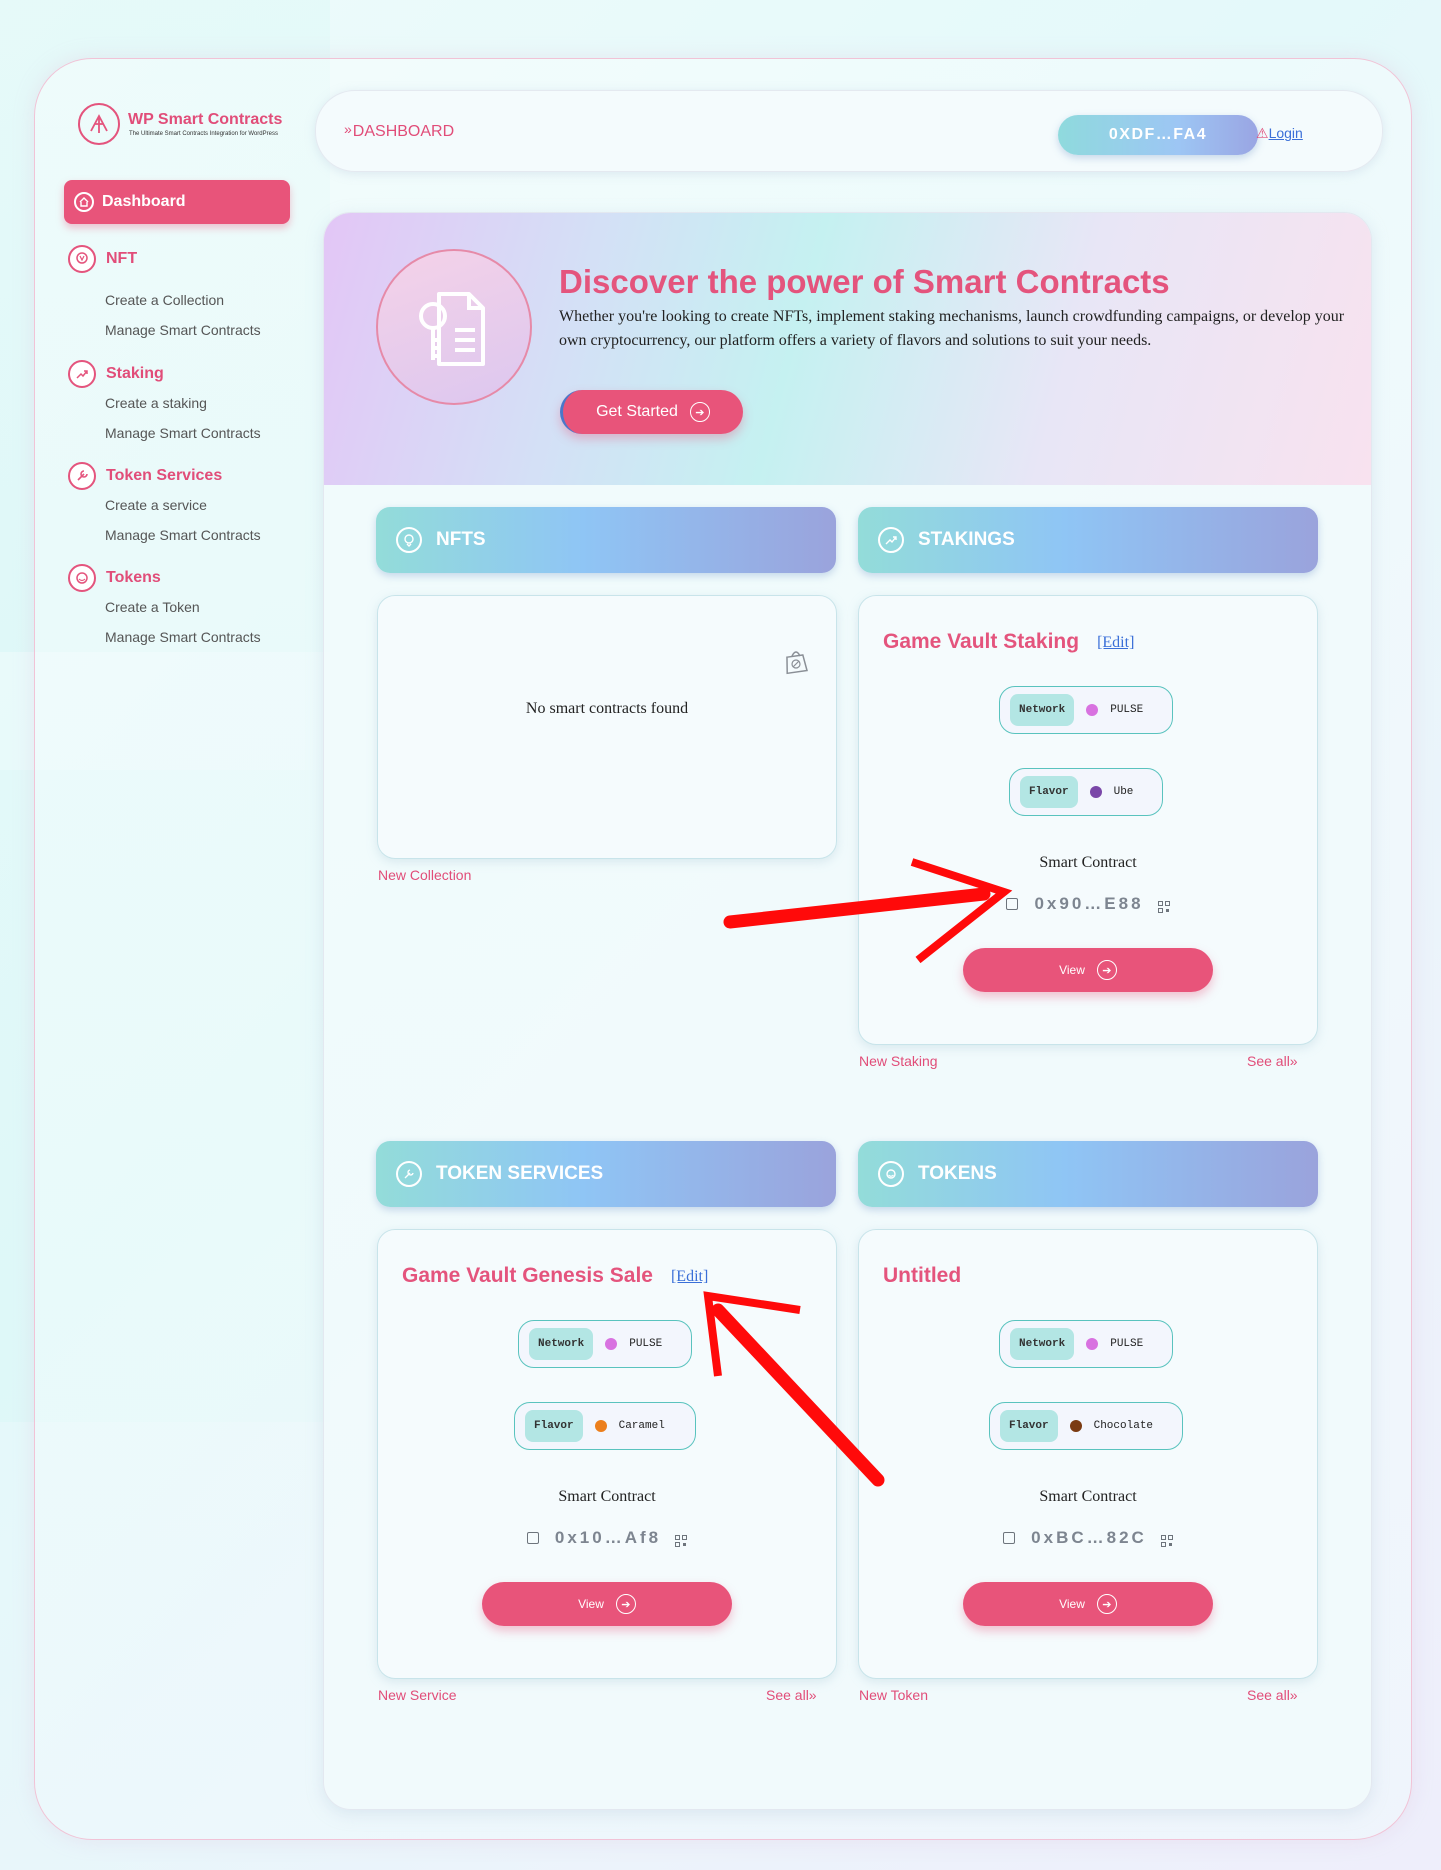 Image resolution: width=1441 pixels, height=1870 pixels. I want to click on address-value: 0x10…Af8, so click(608, 1537).